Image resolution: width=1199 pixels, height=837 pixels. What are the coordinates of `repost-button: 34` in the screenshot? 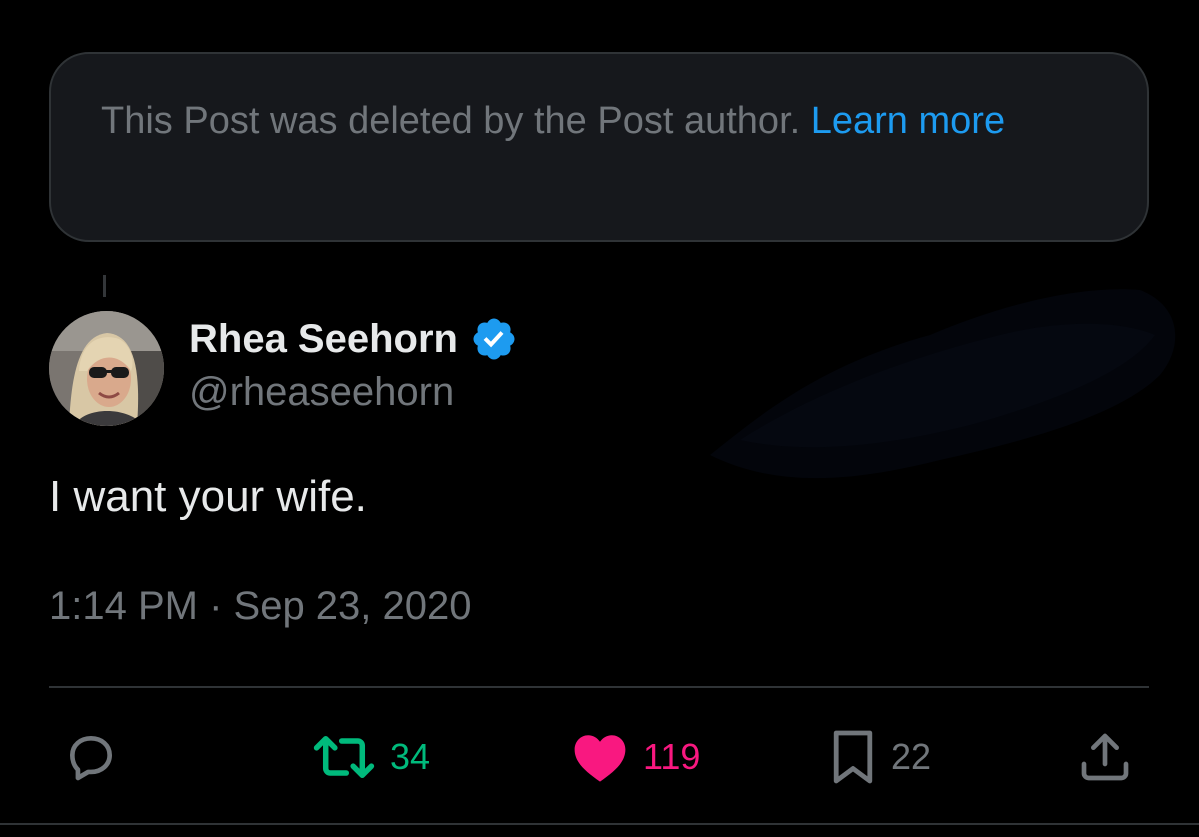 It's located at (371, 757).